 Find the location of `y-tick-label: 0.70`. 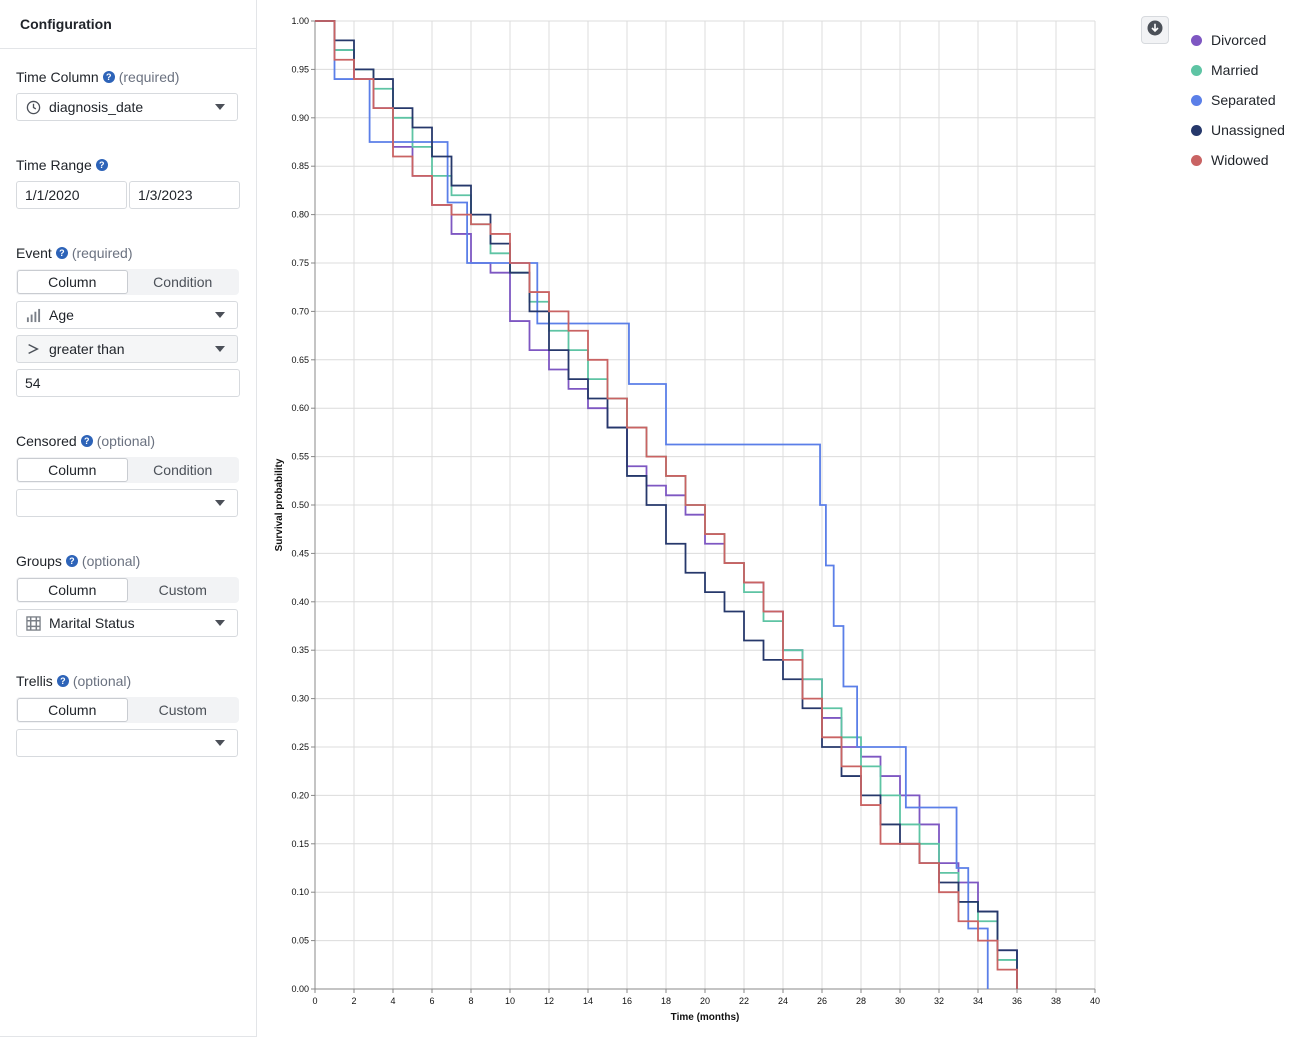

y-tick-label: 0.70 is located at coordinates (300, 311).